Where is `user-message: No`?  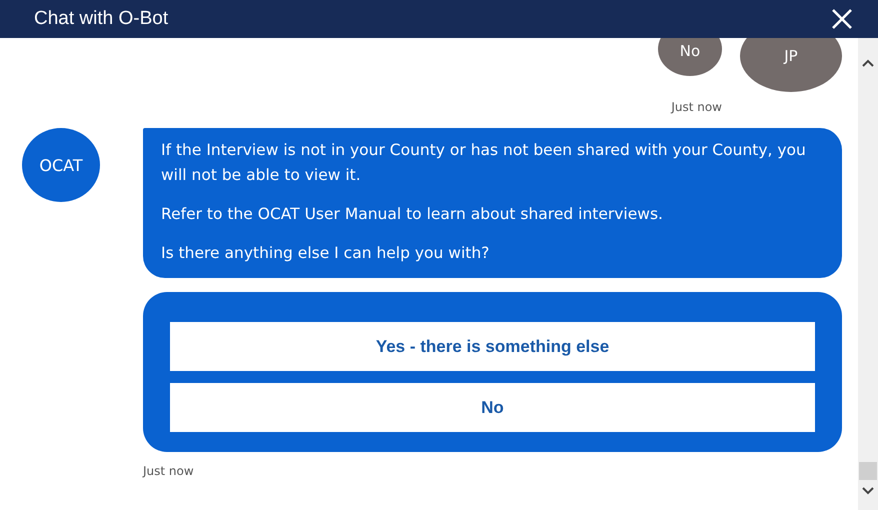 user-message: No is located at coordinates (690, 57).